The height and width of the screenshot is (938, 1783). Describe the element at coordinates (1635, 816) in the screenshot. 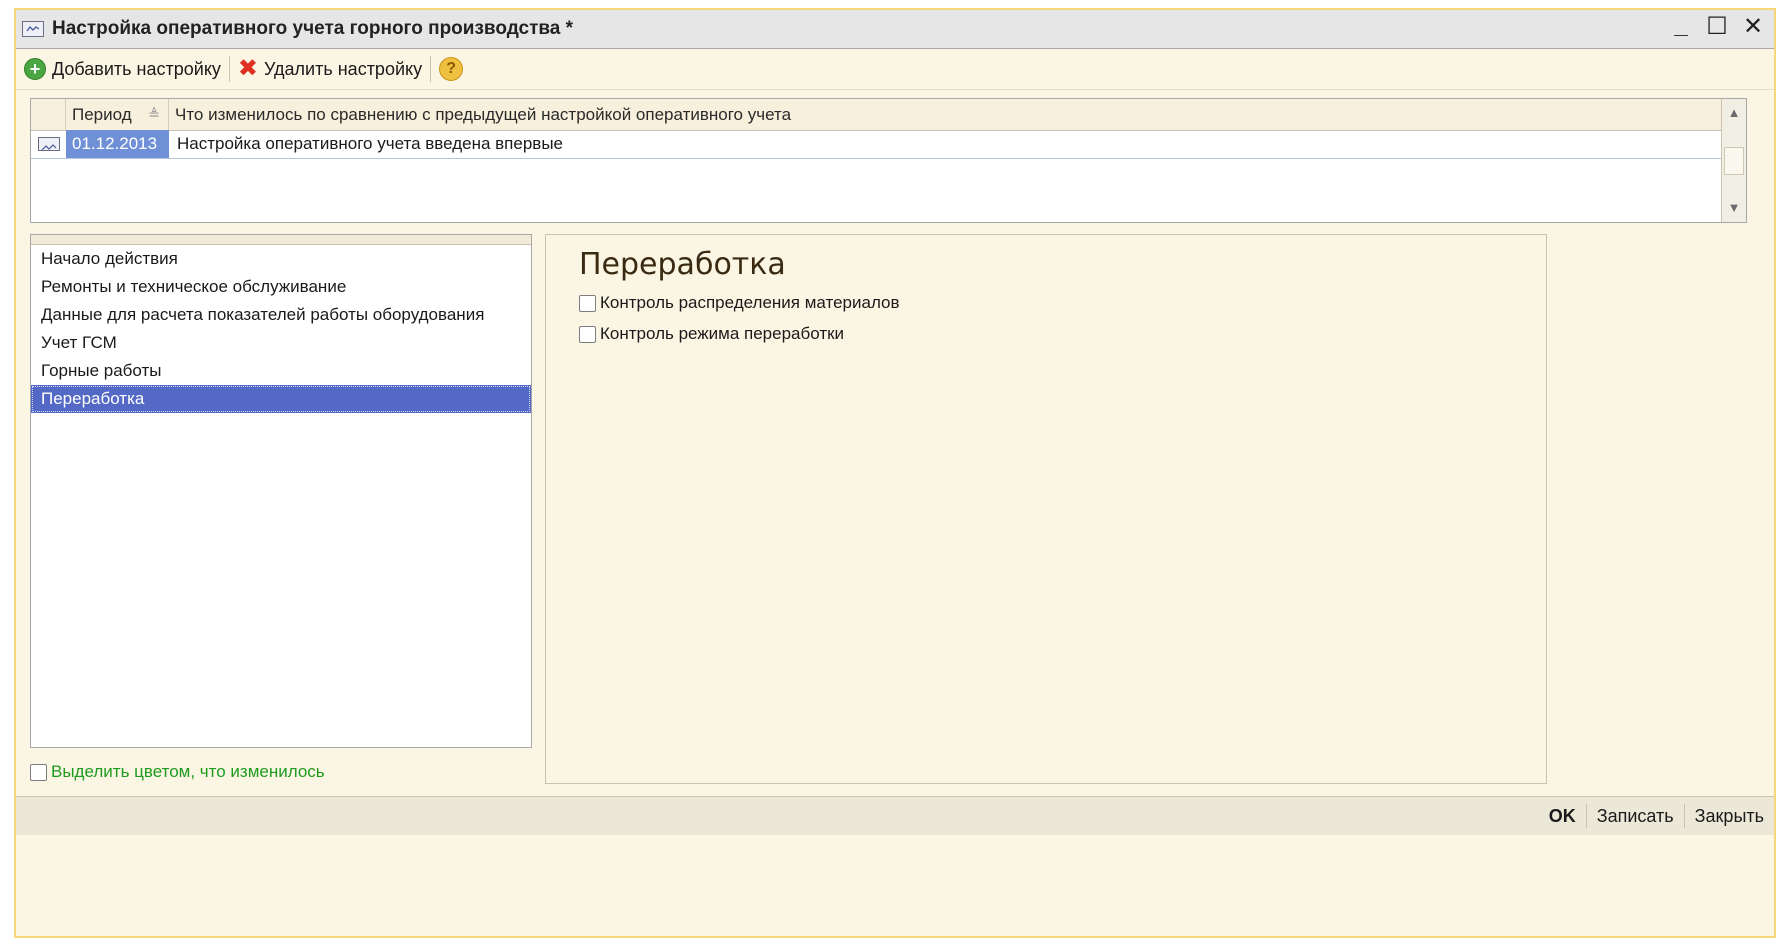

I see `save-button: Записать` at that location.